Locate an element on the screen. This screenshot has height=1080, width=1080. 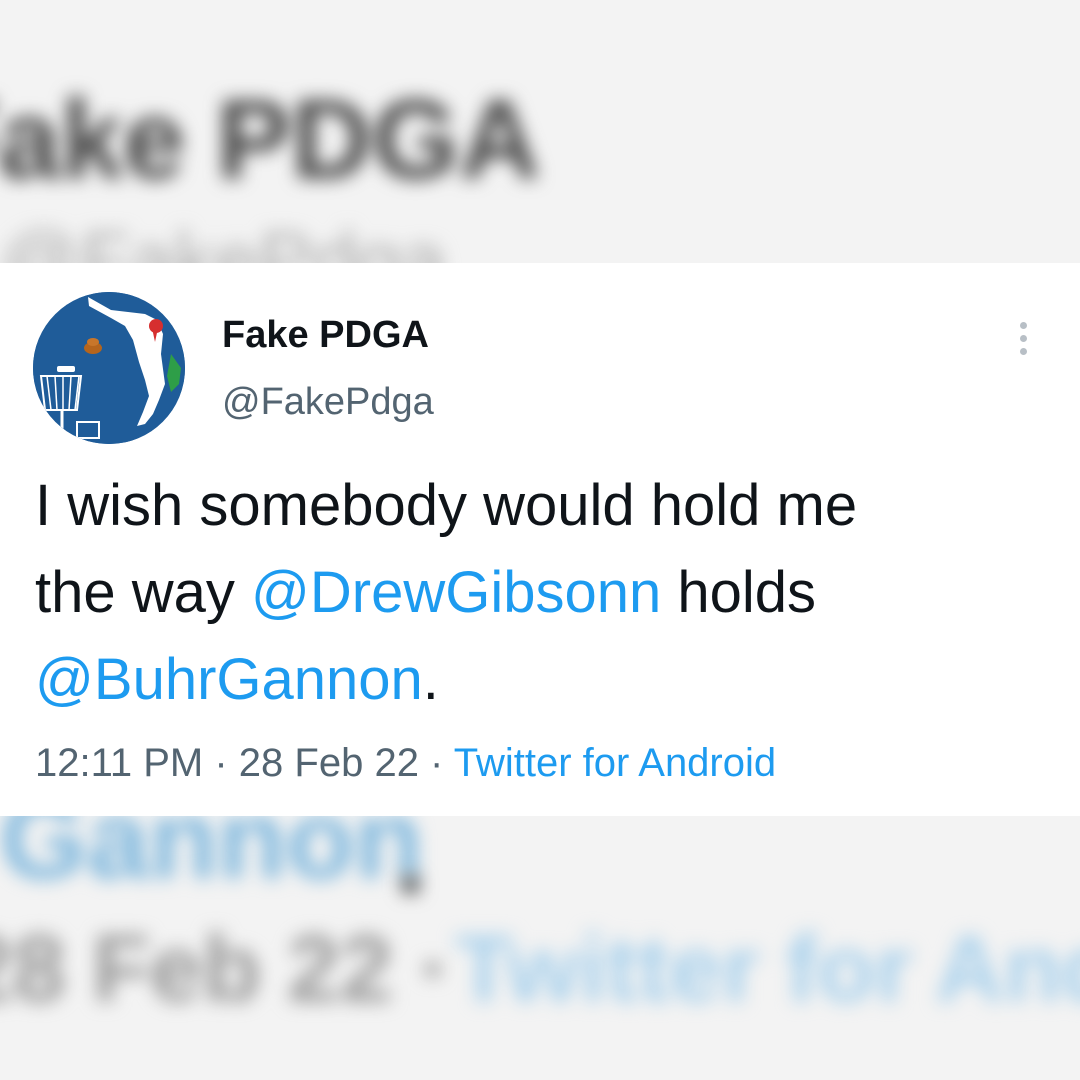
blurred-name: Fake PDGA is located at coordinates (270, 139).